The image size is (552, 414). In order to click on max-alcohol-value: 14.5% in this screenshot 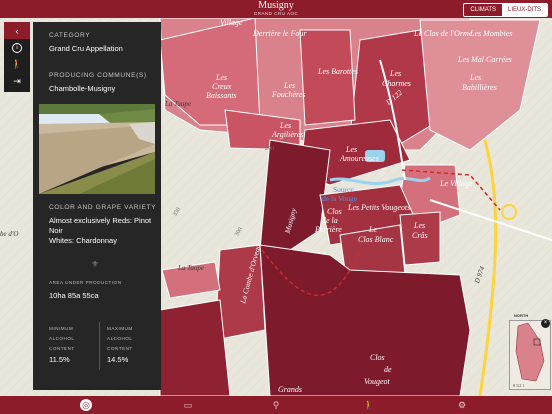, I will do `click(118, 359)`.